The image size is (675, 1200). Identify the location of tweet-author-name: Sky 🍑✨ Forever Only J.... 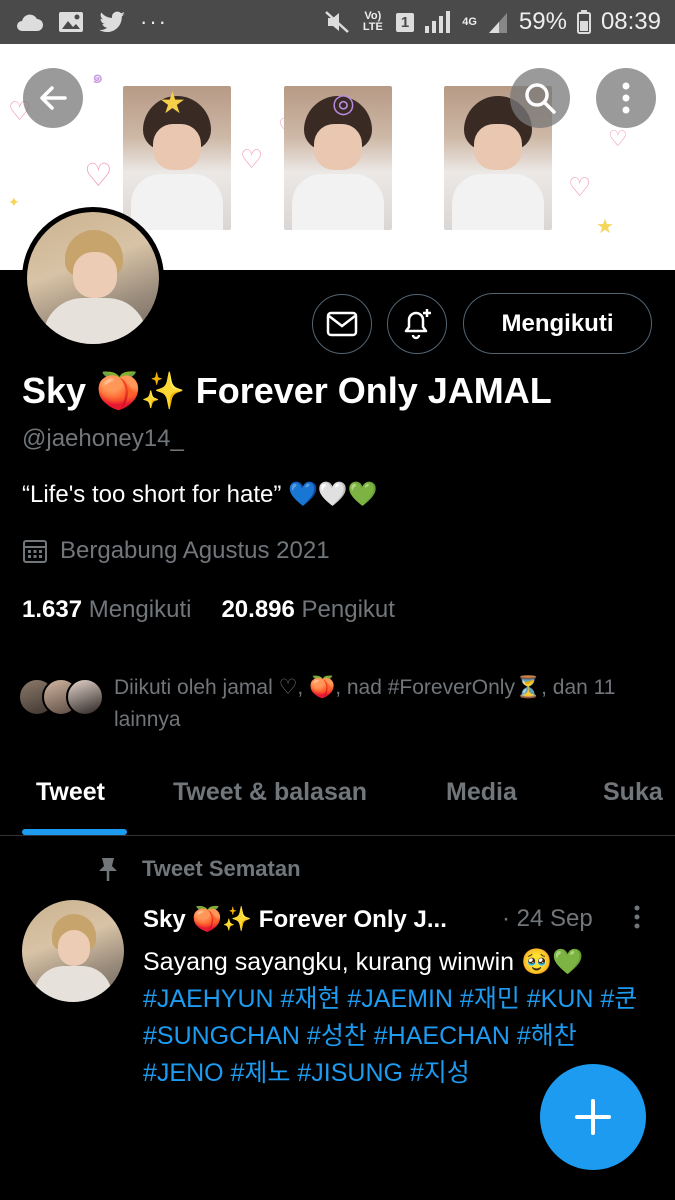
(295, 919).